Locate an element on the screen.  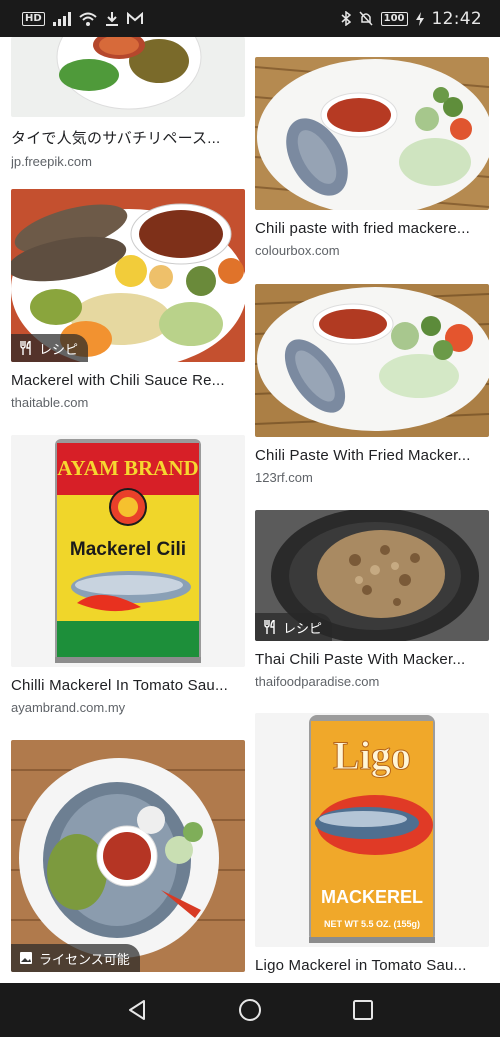
system-nav-bar is located at coordinates (250, 1010).